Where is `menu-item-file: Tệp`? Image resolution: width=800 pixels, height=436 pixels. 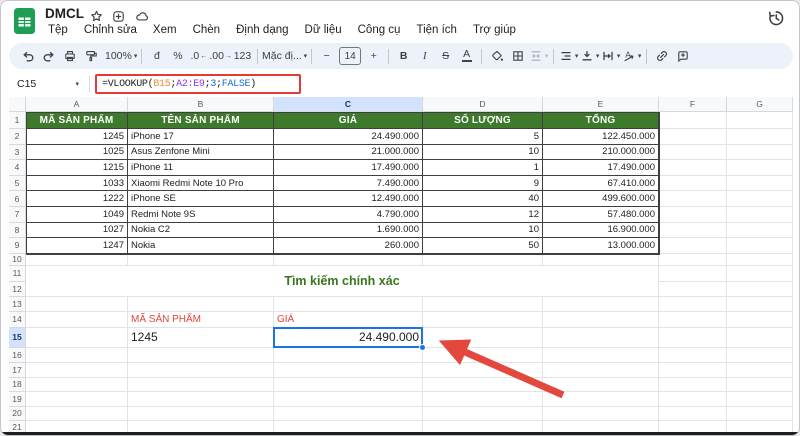 menu-item-file: Tệp is located at coordinates (58, 30).